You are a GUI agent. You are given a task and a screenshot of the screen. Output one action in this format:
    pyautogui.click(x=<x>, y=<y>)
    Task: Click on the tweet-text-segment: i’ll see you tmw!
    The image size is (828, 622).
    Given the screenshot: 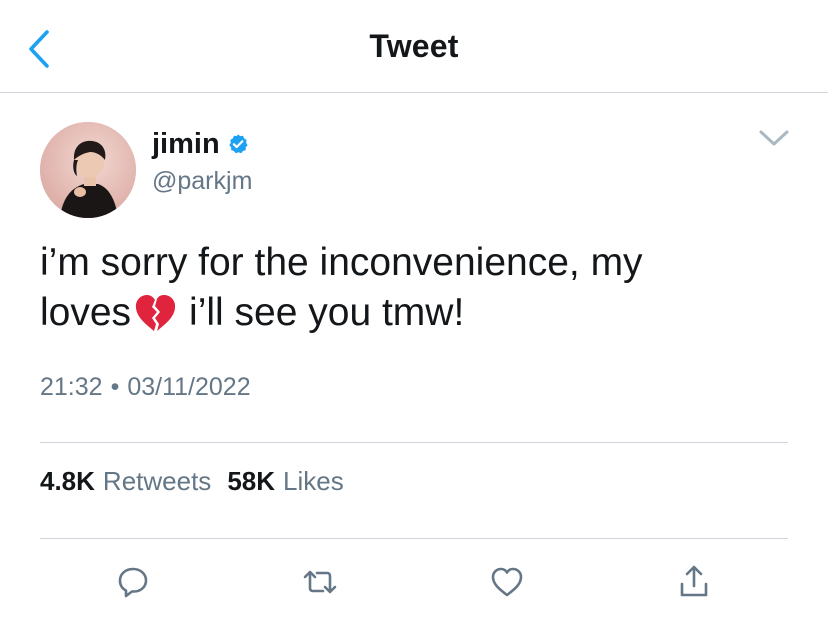 What is the action you would take?
    pyautogui.click(x=327, y=312)
    